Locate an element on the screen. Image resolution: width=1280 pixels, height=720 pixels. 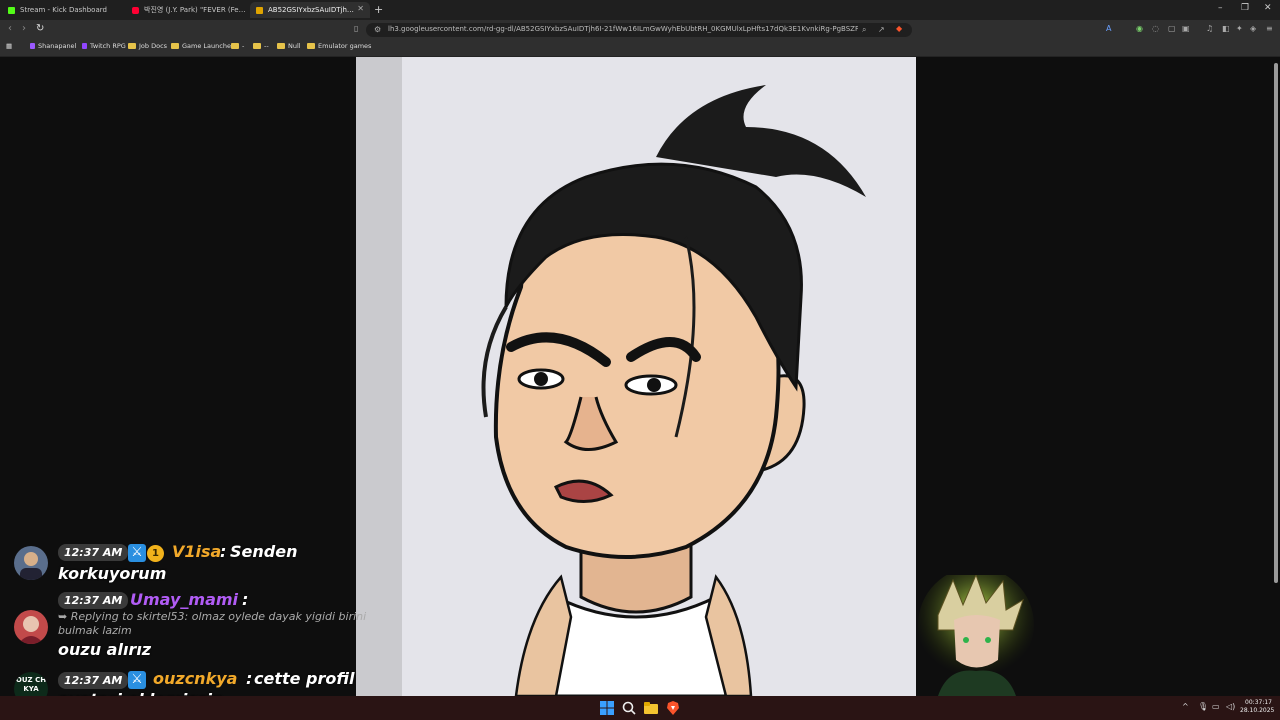
chat-username: ouzcnkya is located at coordinates (195, 678).